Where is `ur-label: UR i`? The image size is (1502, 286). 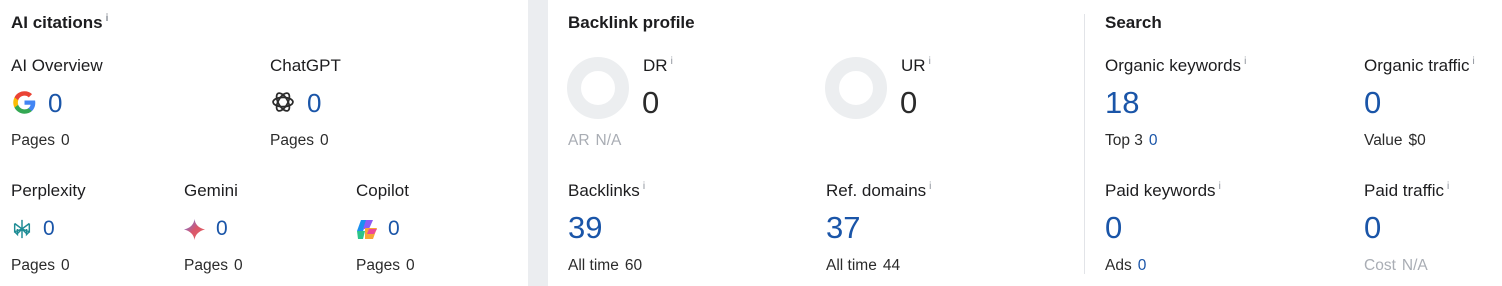
ur-label: UR i is located at coordinates (916, 65).